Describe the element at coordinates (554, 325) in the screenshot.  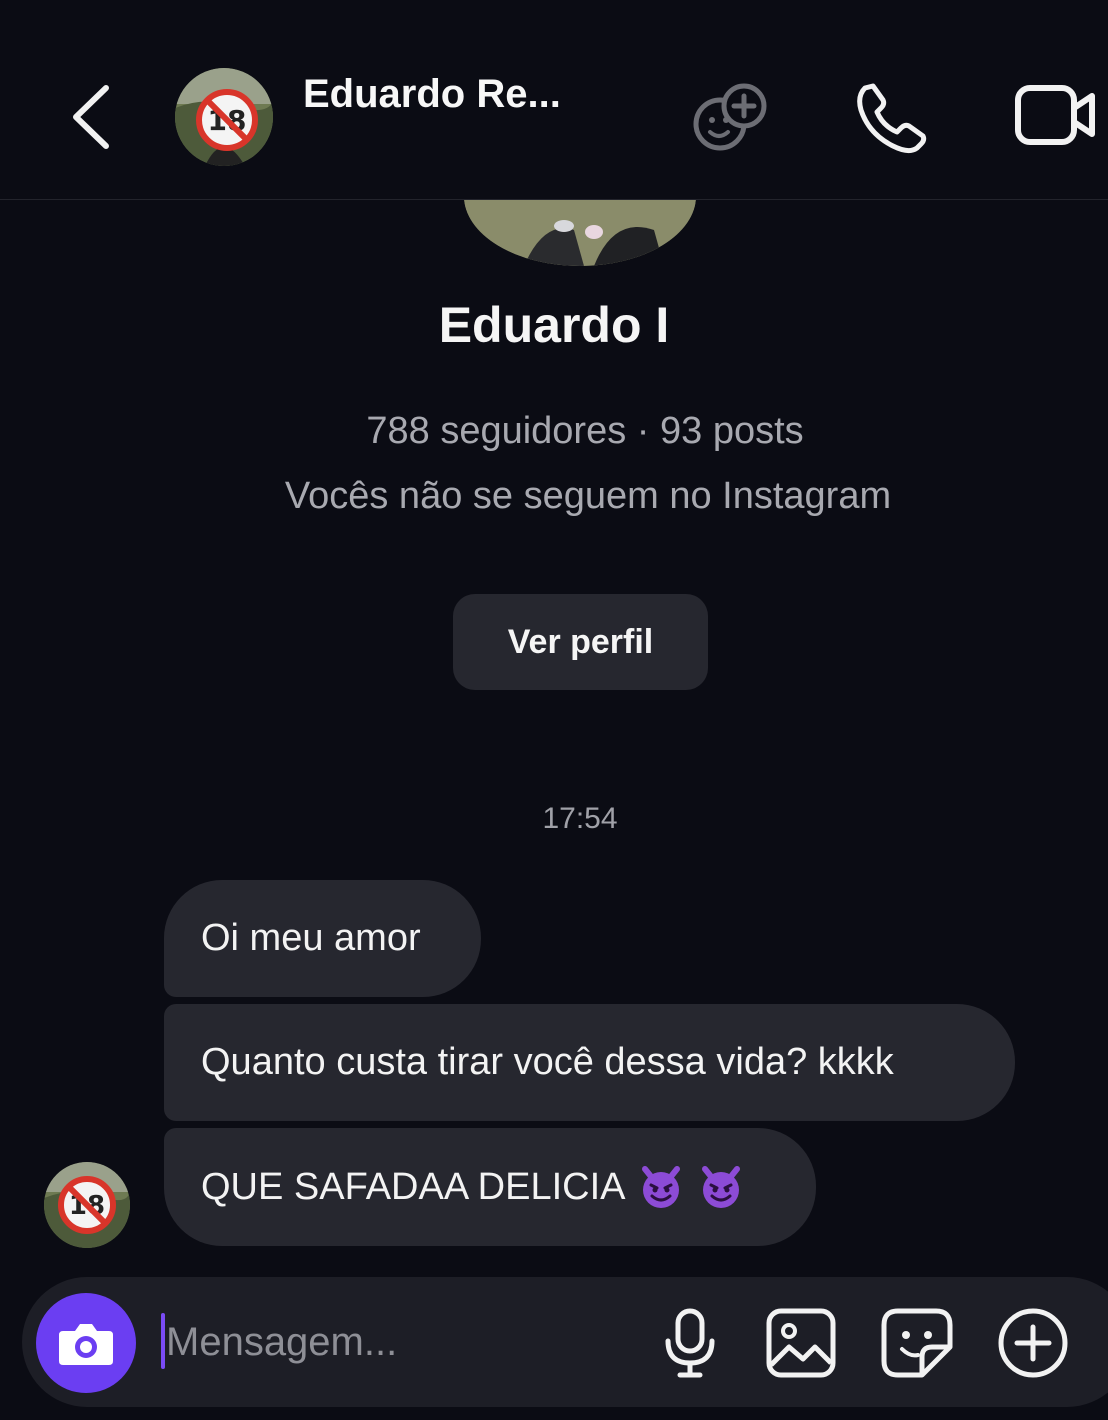
I see `profile-name: Eduardo I` at that location.